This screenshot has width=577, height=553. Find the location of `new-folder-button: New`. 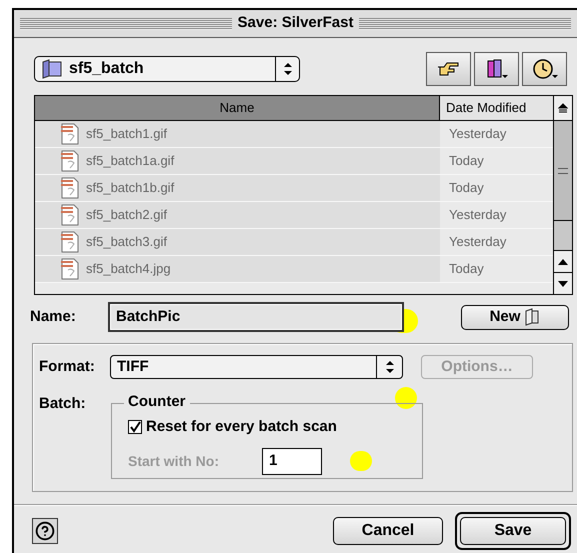

new-folder-button: New is located at coordinates (515, 317).